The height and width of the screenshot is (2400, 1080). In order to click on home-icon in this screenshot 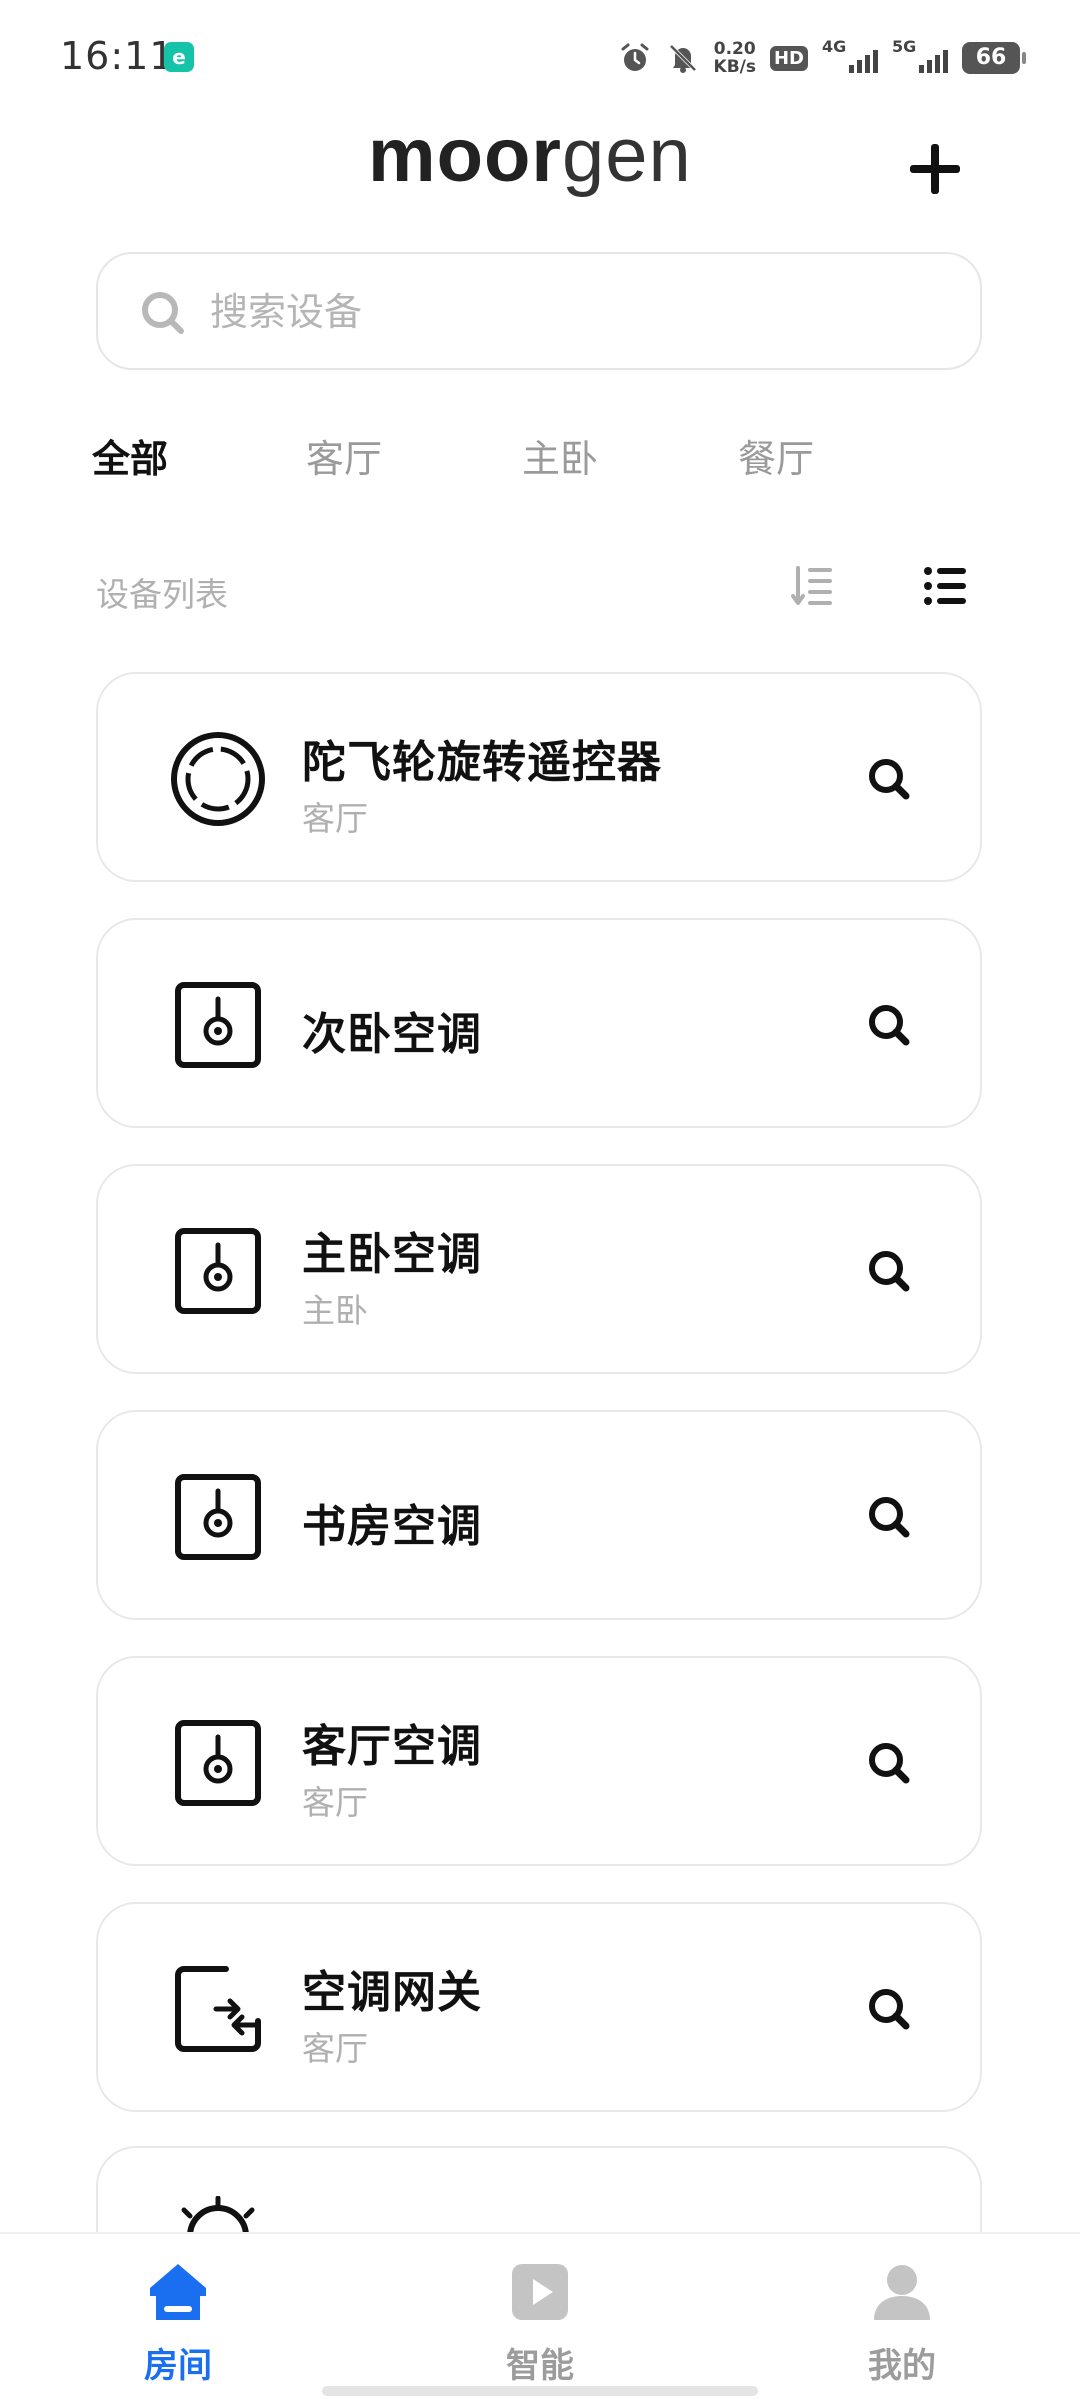, I will do `click(178, 2292)`.